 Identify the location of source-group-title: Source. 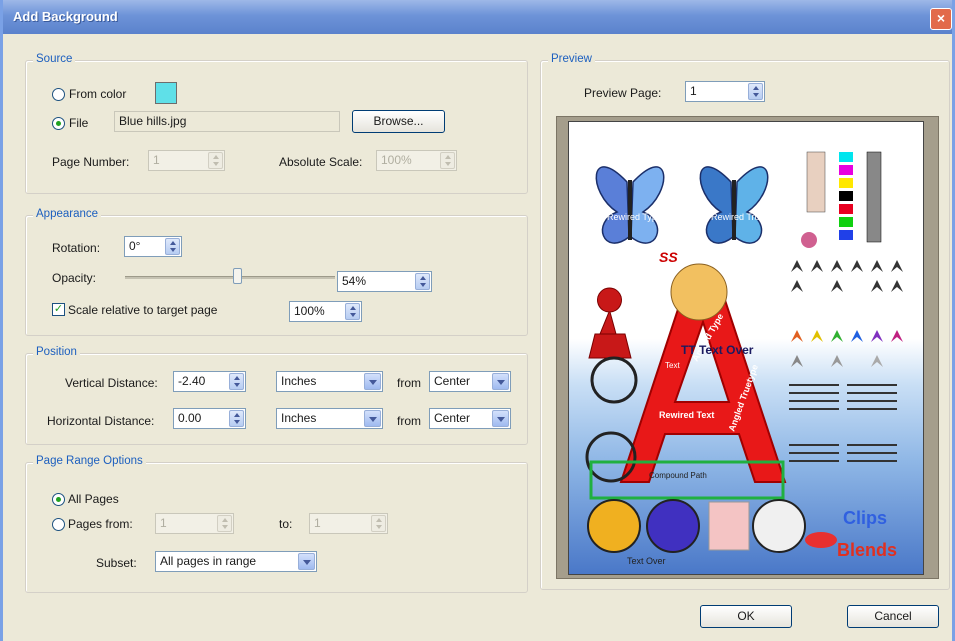
(54, 59).